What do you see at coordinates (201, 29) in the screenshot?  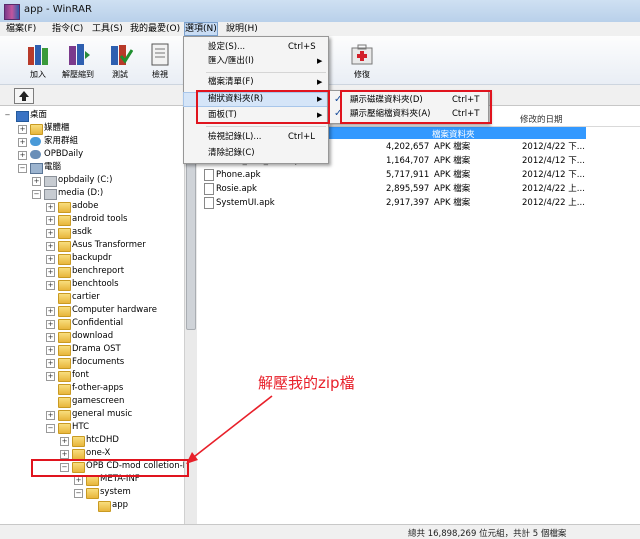 I see `menu-options: 選項(N)` at bounding box center [201, 29].